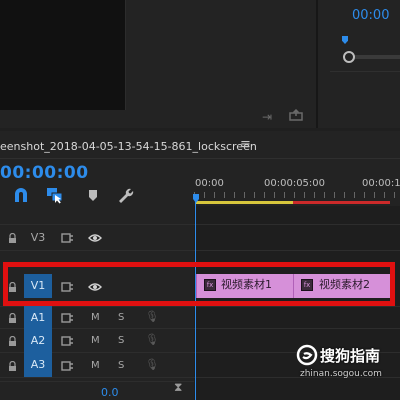 This screenshot has height=400, width=400. What do you see at coordinates (38, 238) in the screenshot?
I see `track-label-v3: V3` at bounding box center [38, 238].